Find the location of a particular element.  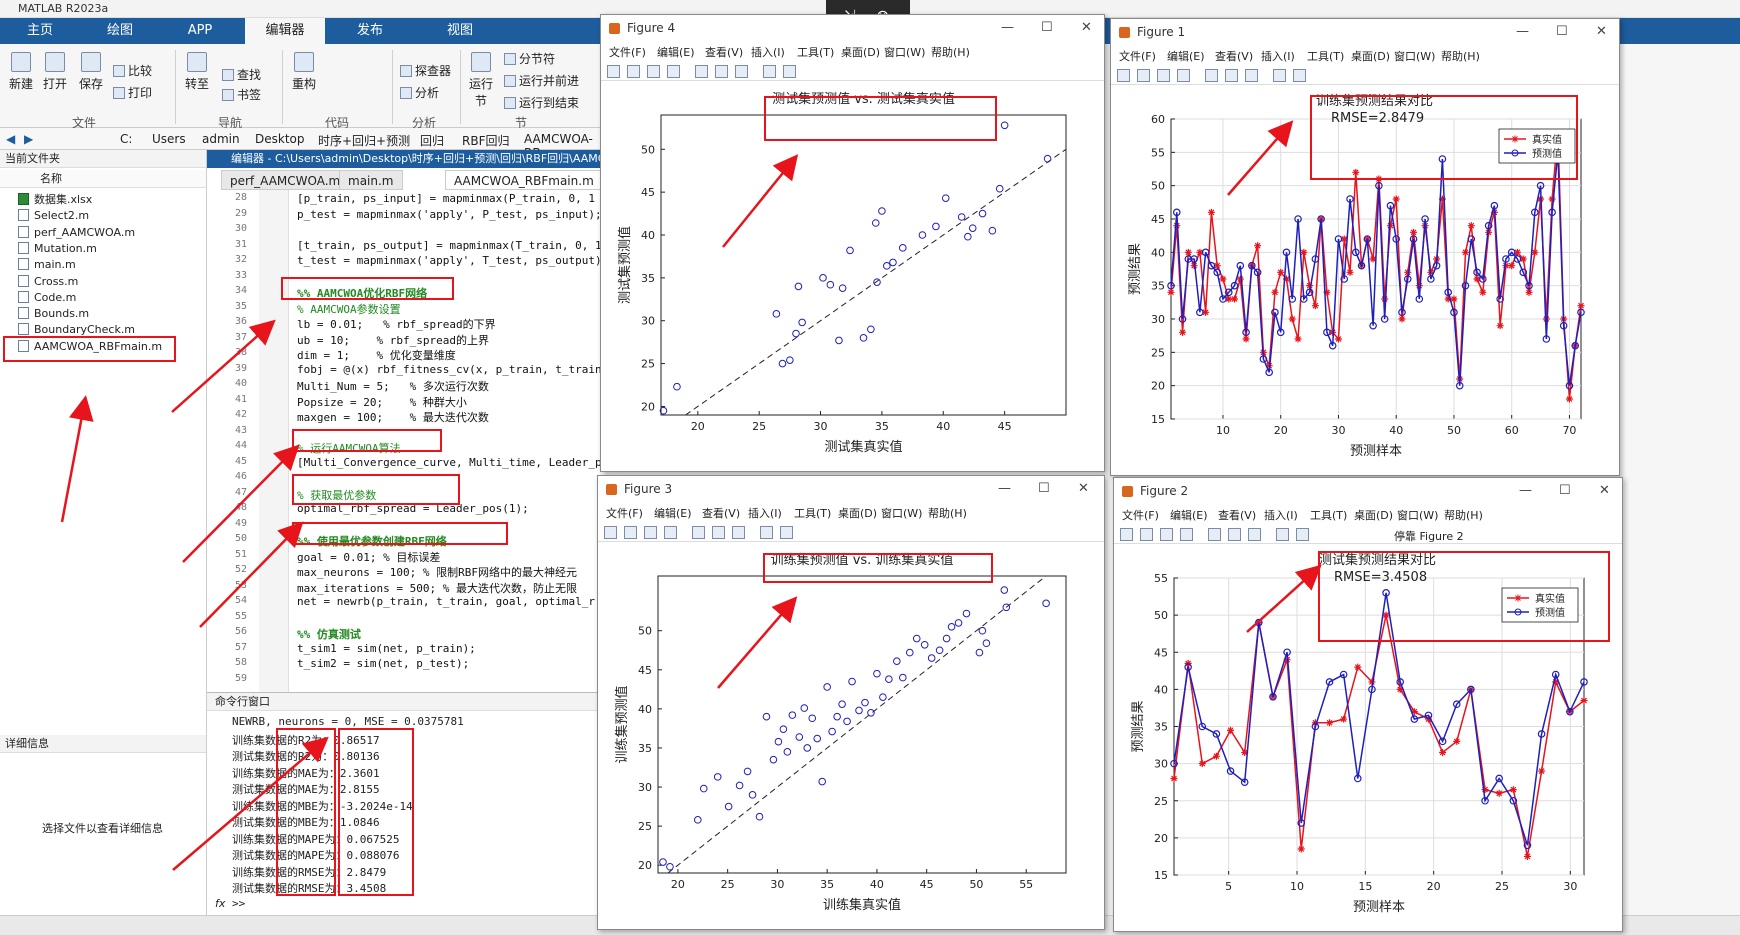

code-line: maxgen = 100; % 最大迭代次数 is located at coordinates (393, 417).